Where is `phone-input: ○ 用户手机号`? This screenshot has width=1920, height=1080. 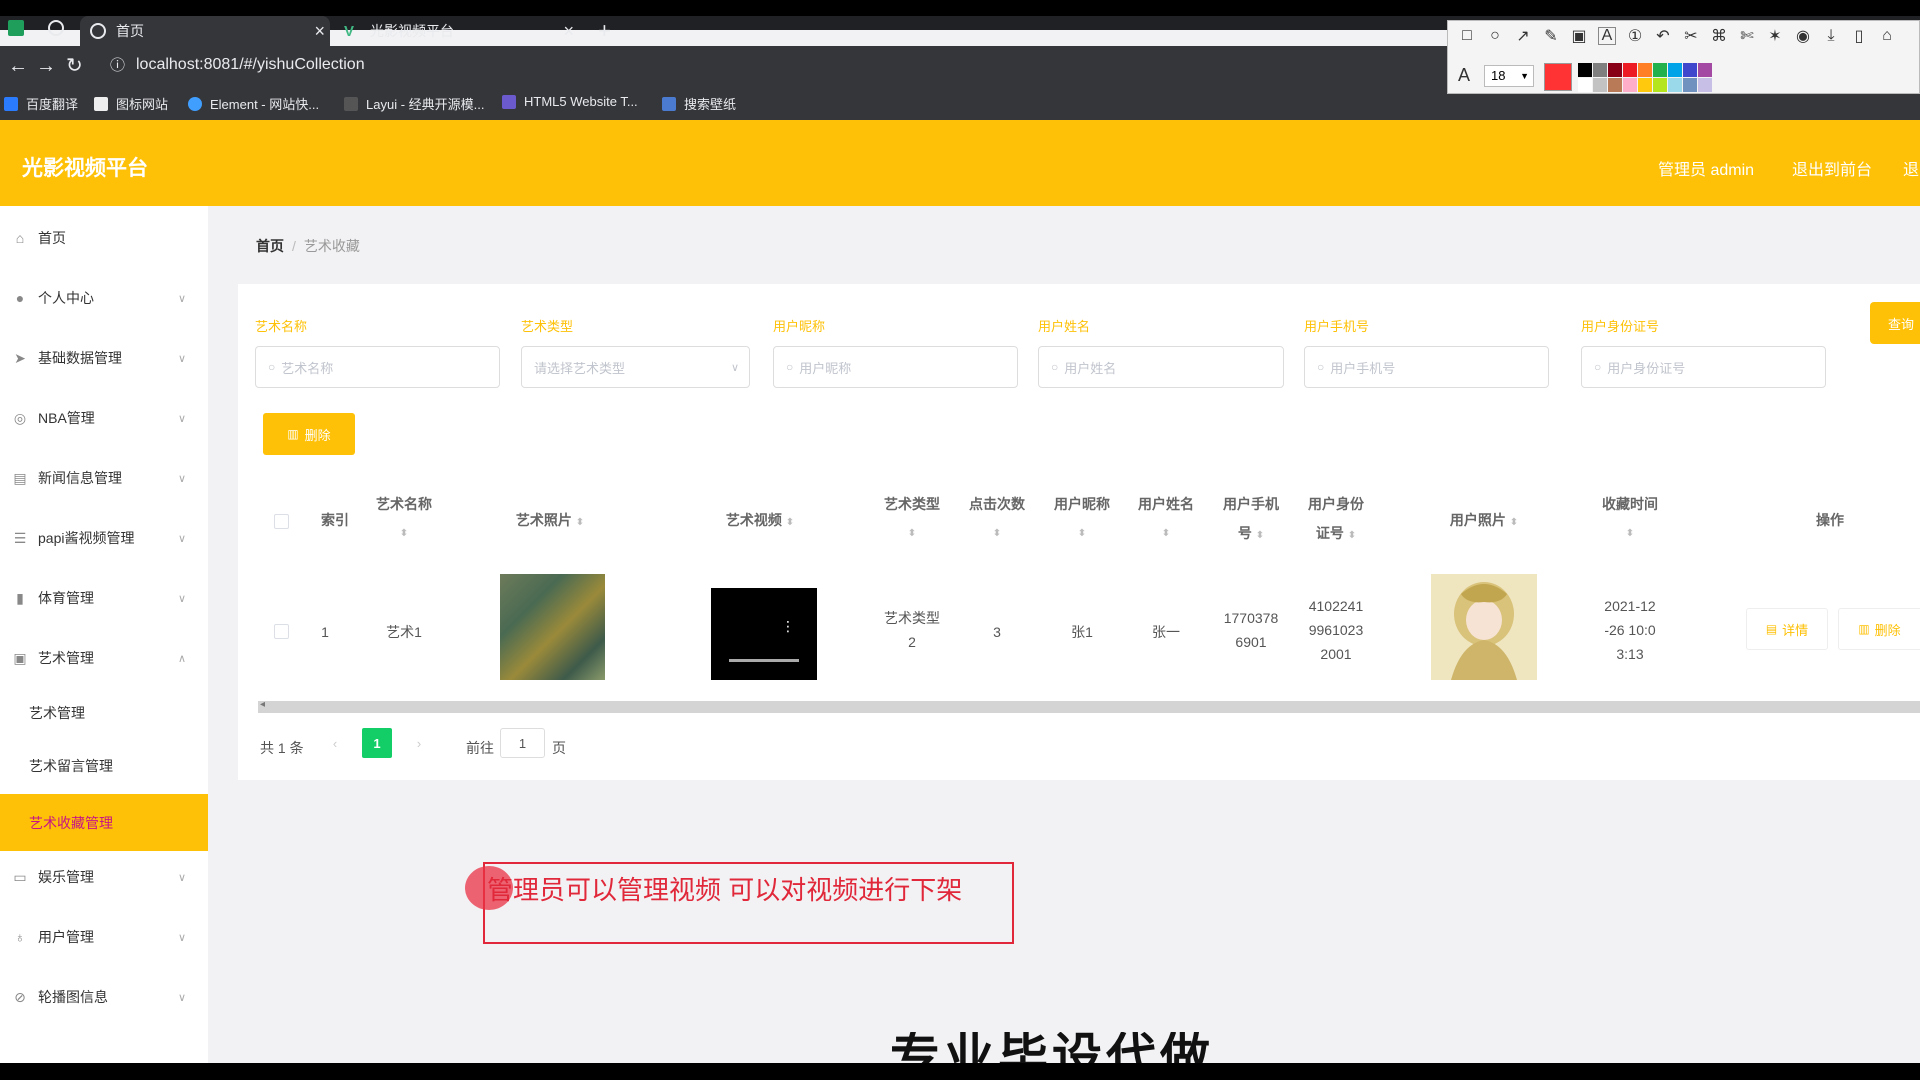
phone-input: ○ 用户手机号 is located at coordinates (1426, 367).